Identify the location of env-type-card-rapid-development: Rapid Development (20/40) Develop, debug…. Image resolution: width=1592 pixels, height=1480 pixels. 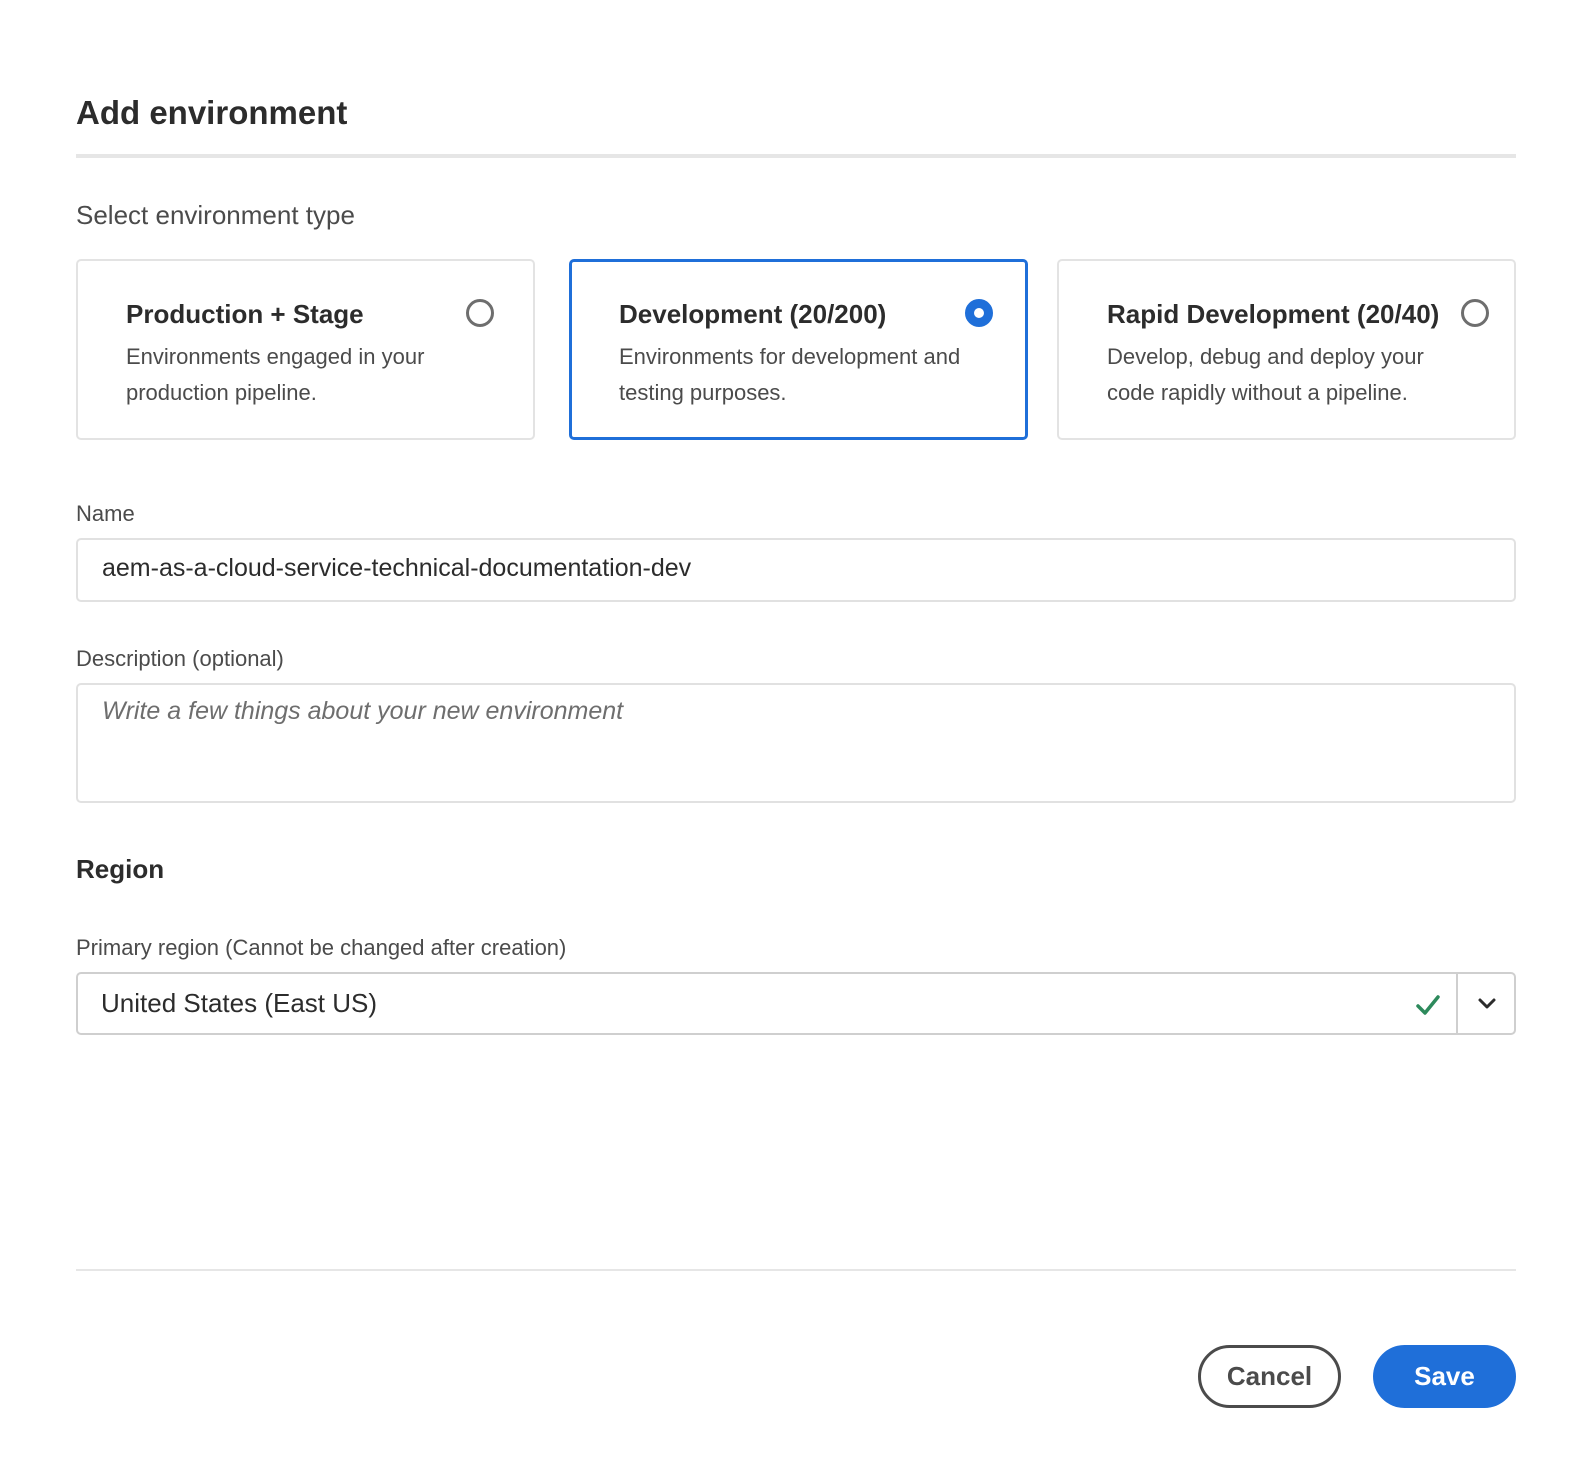
(1286, 349).